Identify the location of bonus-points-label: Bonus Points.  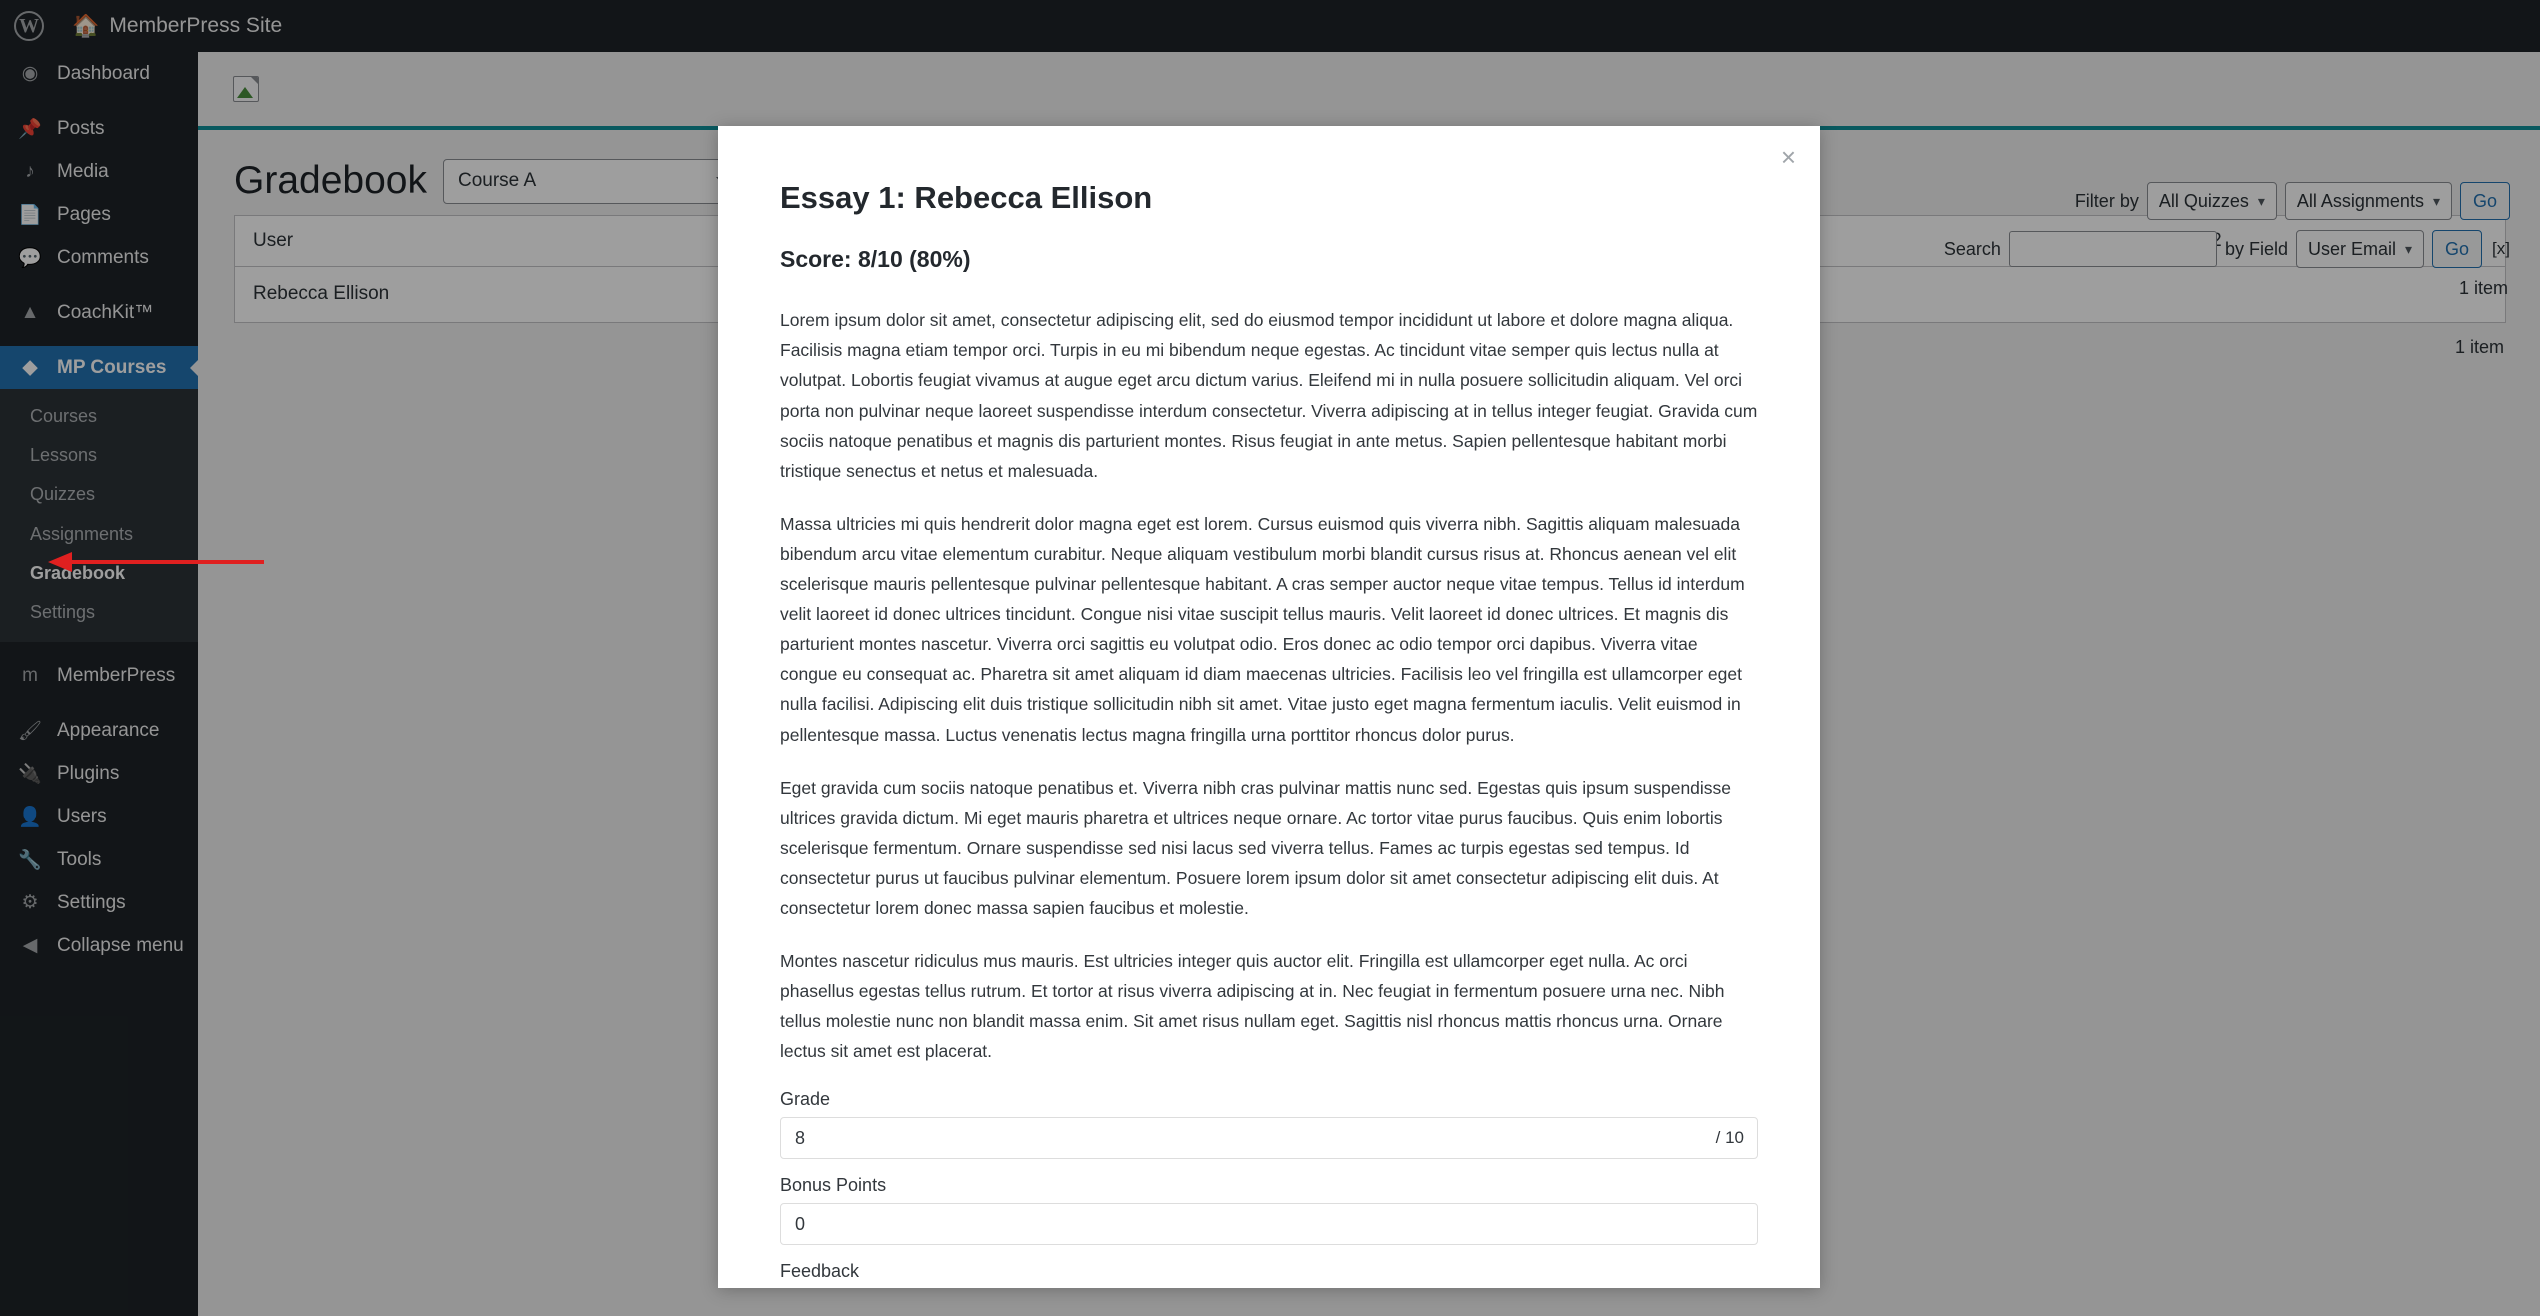
(833, 1185).